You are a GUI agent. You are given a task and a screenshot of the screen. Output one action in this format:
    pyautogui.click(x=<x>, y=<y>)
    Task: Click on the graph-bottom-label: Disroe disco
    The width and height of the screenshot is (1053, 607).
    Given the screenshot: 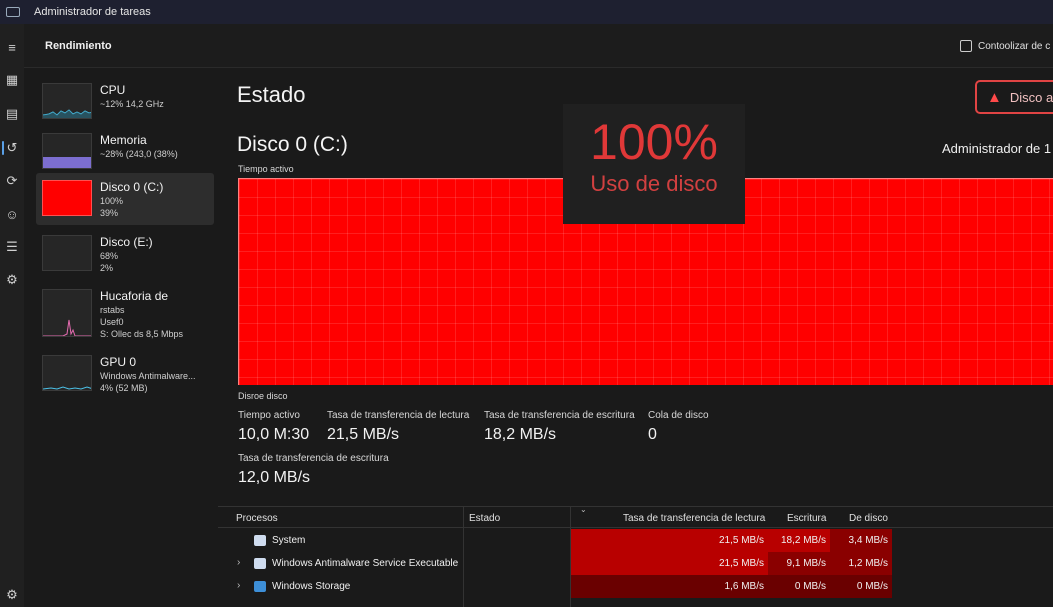 What is the action you would take?
    pyautogui.click(x=263, y=396)
    